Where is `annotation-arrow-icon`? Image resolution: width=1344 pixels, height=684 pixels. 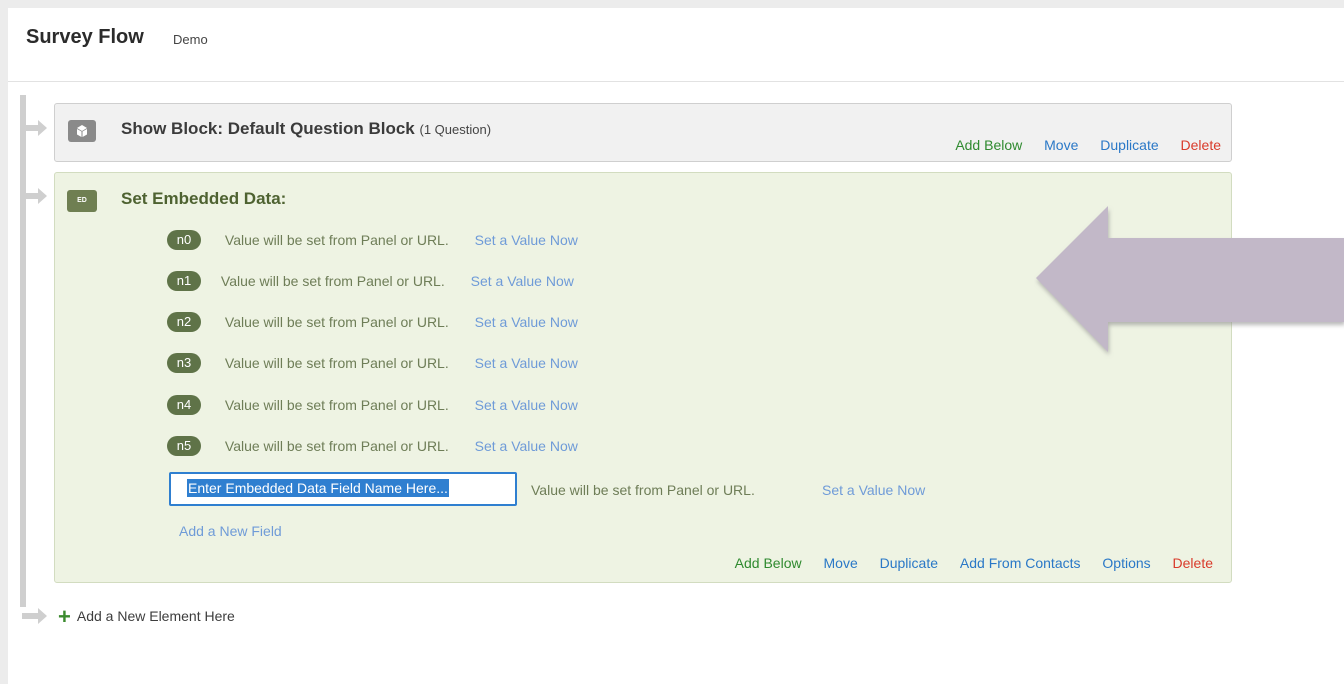 annotation-arrow-icon is located at coordinates (1190, 279).